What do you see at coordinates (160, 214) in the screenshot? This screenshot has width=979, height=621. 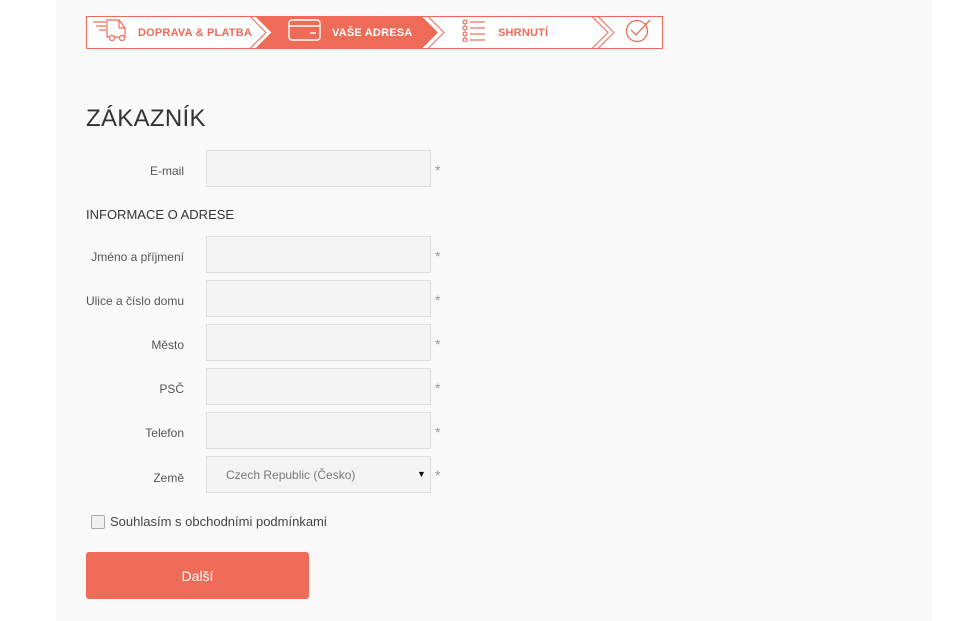 I see `address-heading: INFORMACE O ADRESE` at bounding box center [160, 214].